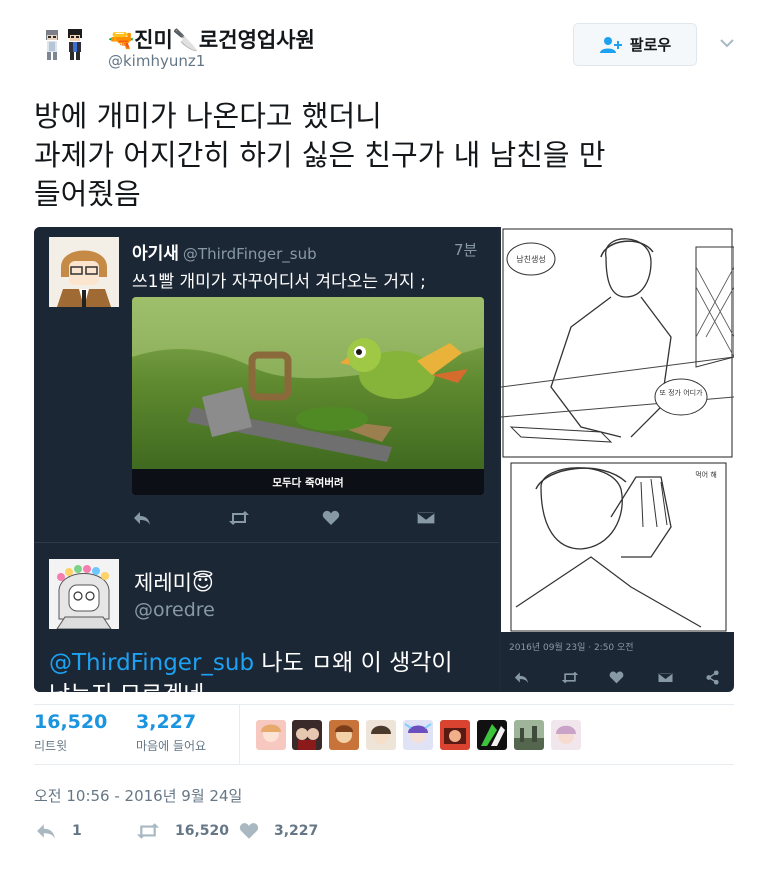  I want to click on quoted-text-2-line2: 났는지 모르겠네, so click(126, 687).